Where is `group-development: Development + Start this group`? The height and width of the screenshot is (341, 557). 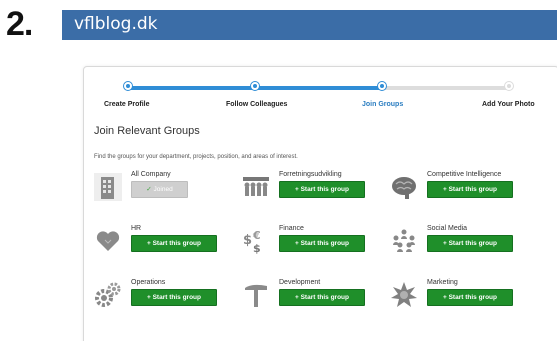
group-development: Development + Start this group is located at coordinates (317, 297).